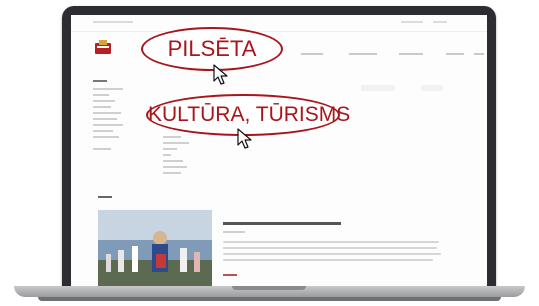  What do you see at coordinates (282, 223) in the screenshot?
I see `article-title` at bounding box center [282, 223].